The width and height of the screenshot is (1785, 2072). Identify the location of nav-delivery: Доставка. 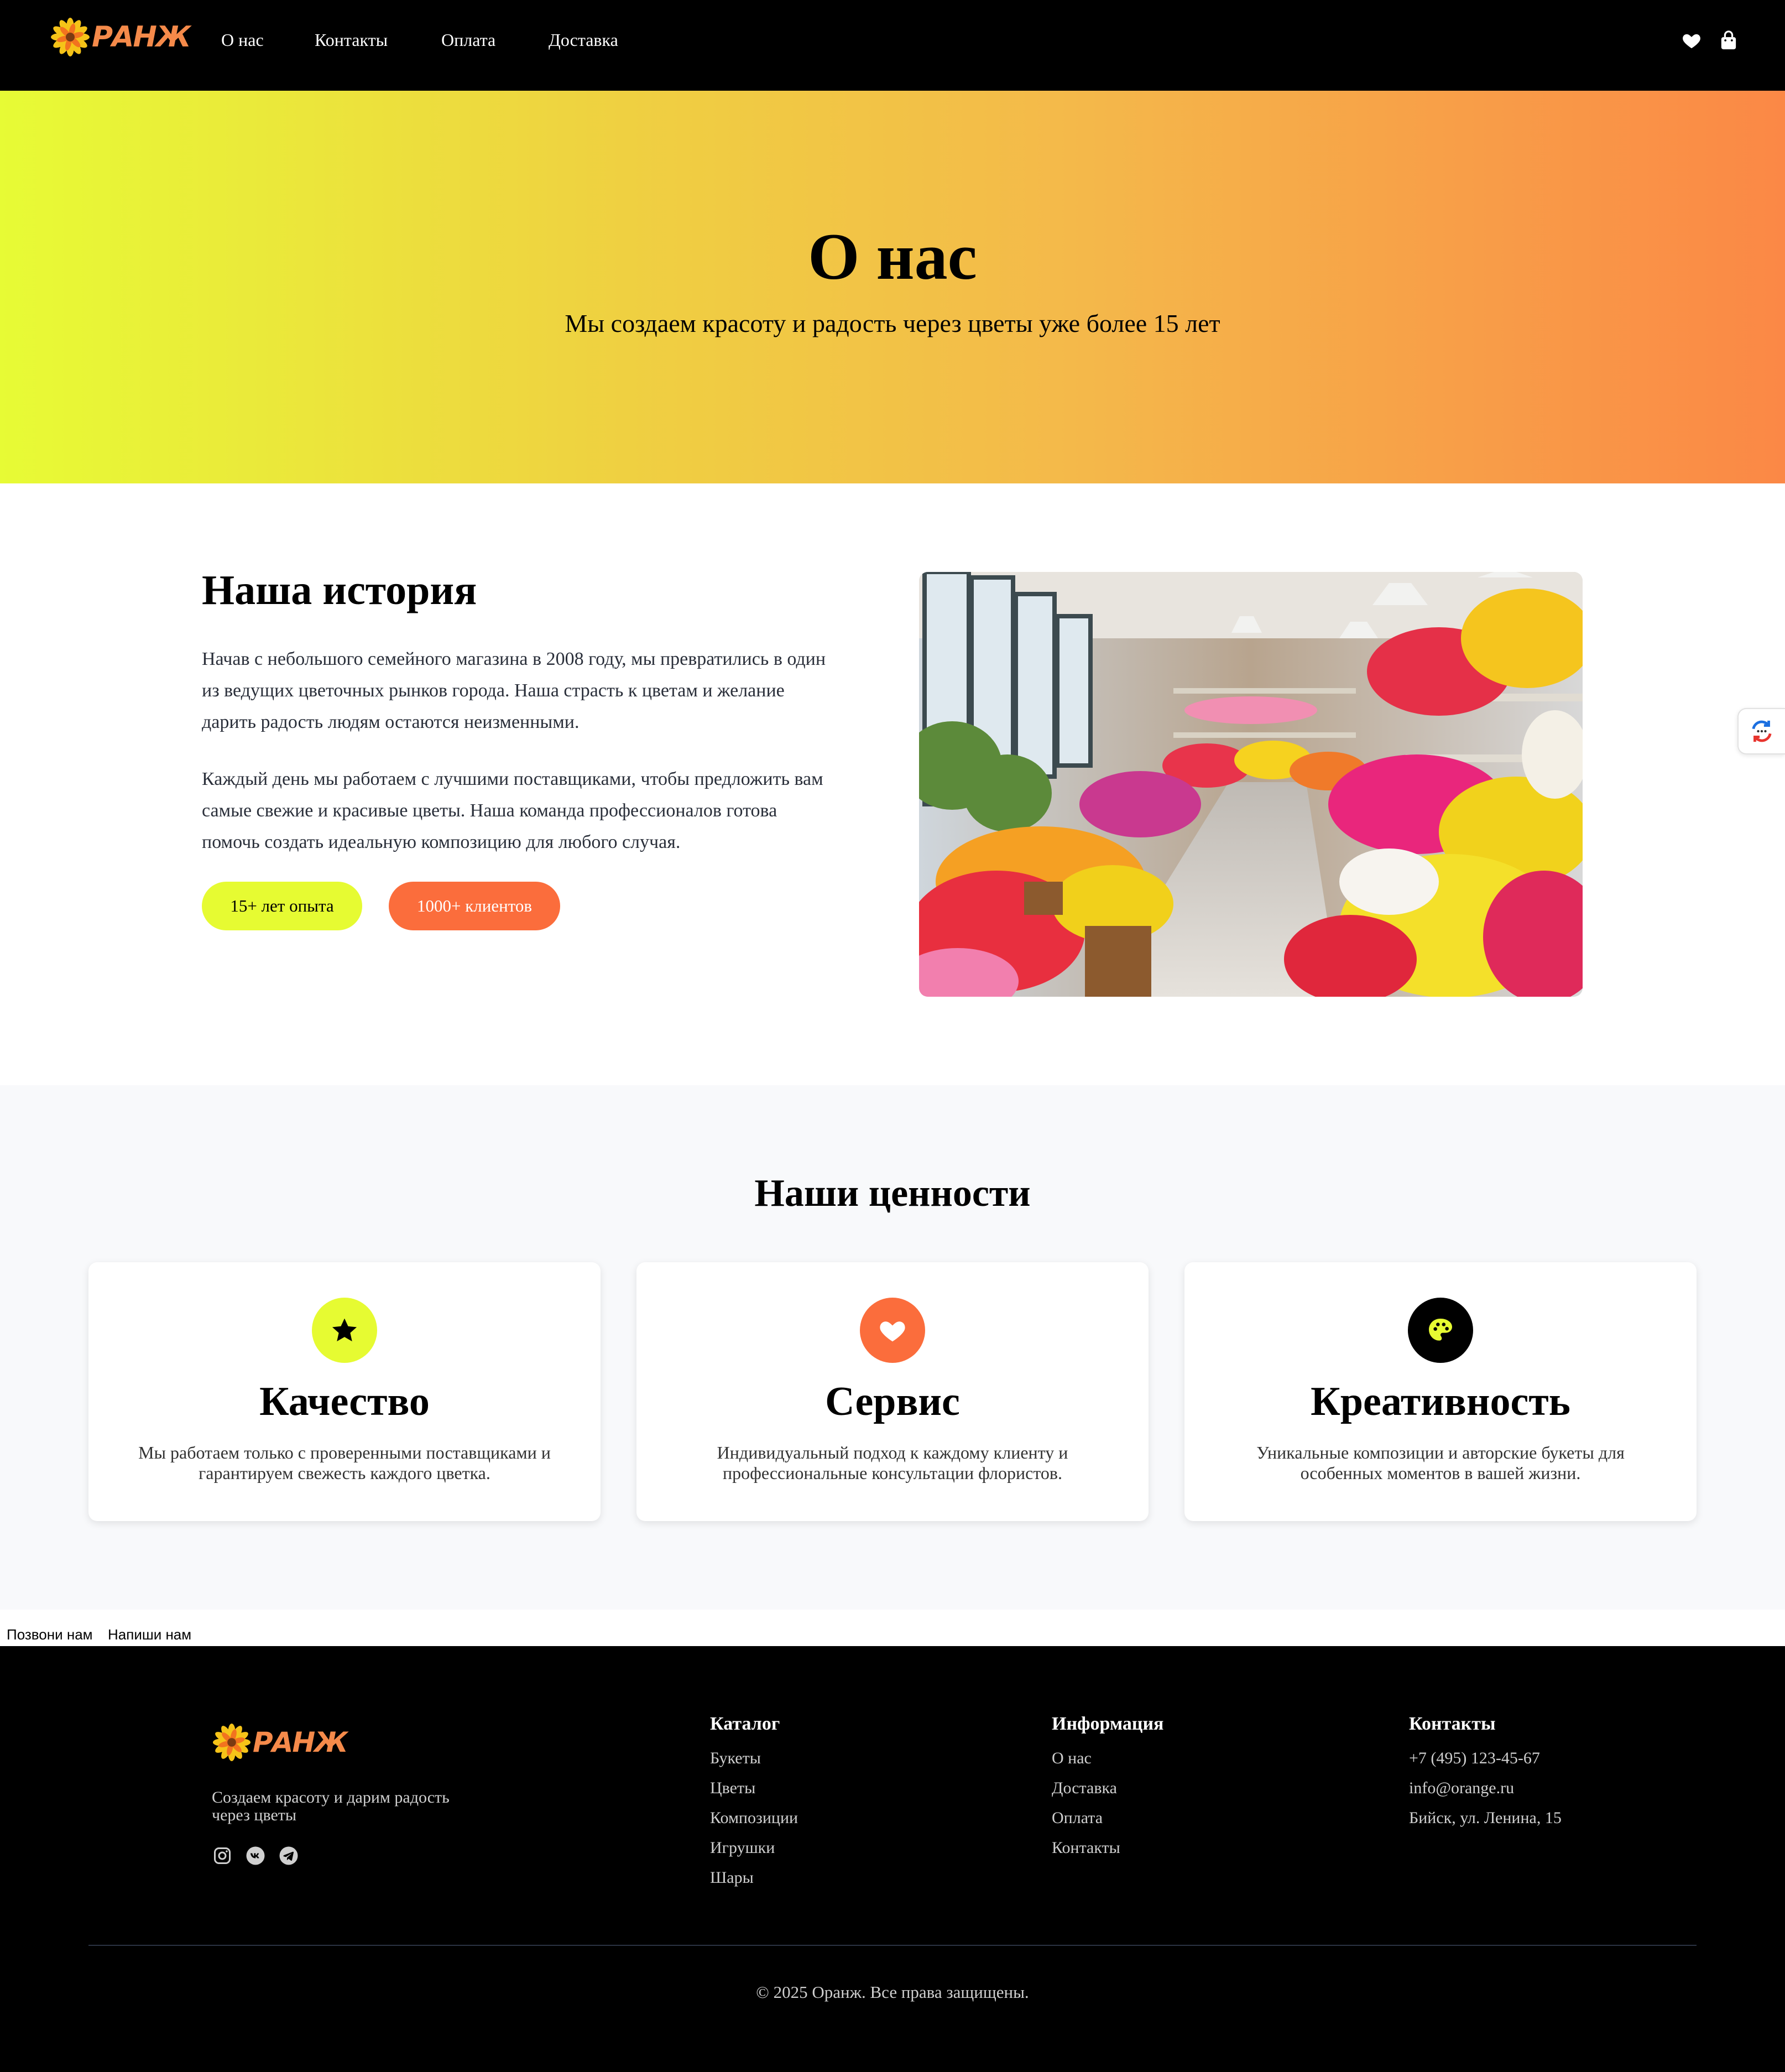
(583, 40).